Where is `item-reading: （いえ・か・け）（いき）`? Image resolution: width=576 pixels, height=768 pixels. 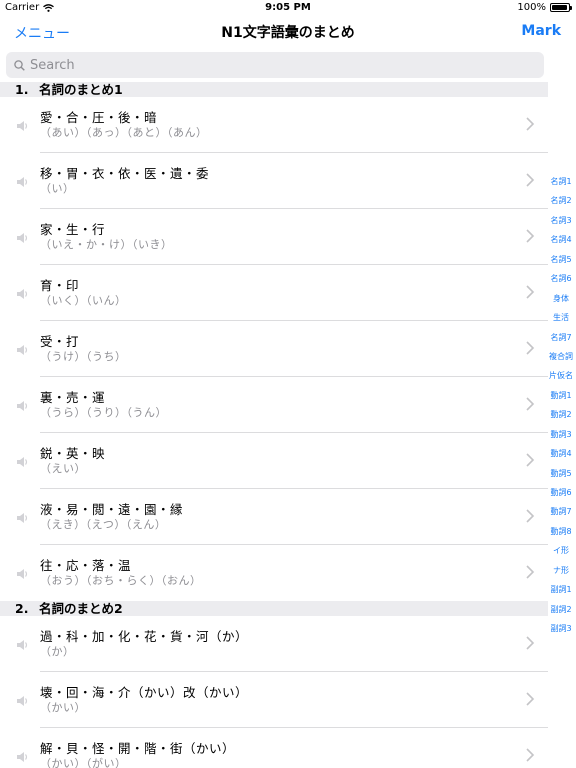
item-reading: （いえ・か・け）（いき） is located at coordinates (106, 244).